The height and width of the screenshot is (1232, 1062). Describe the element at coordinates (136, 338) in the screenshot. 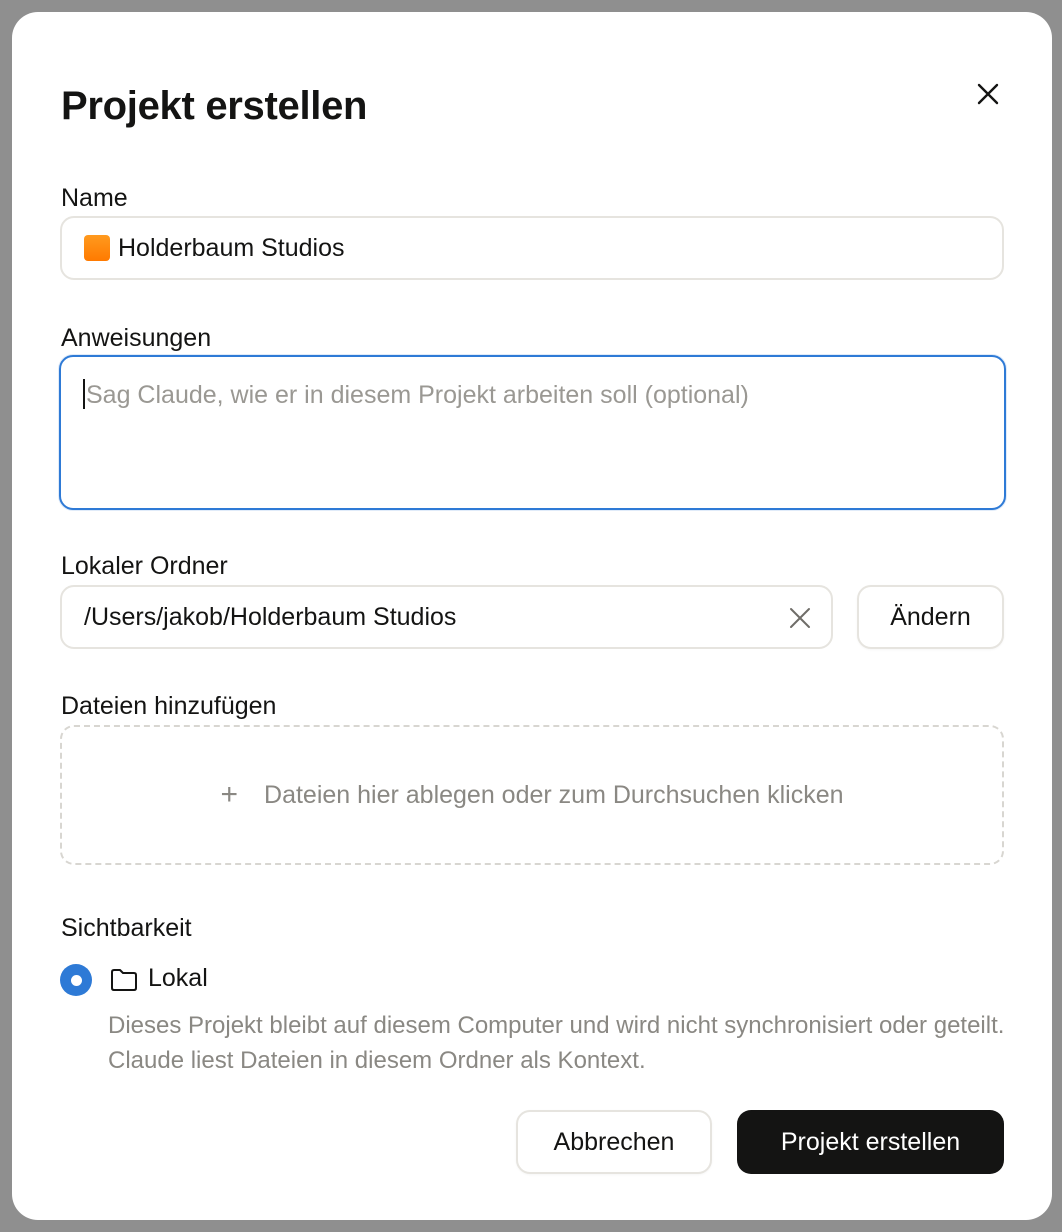

I see `instructions-label: Anweisungen` at that location.